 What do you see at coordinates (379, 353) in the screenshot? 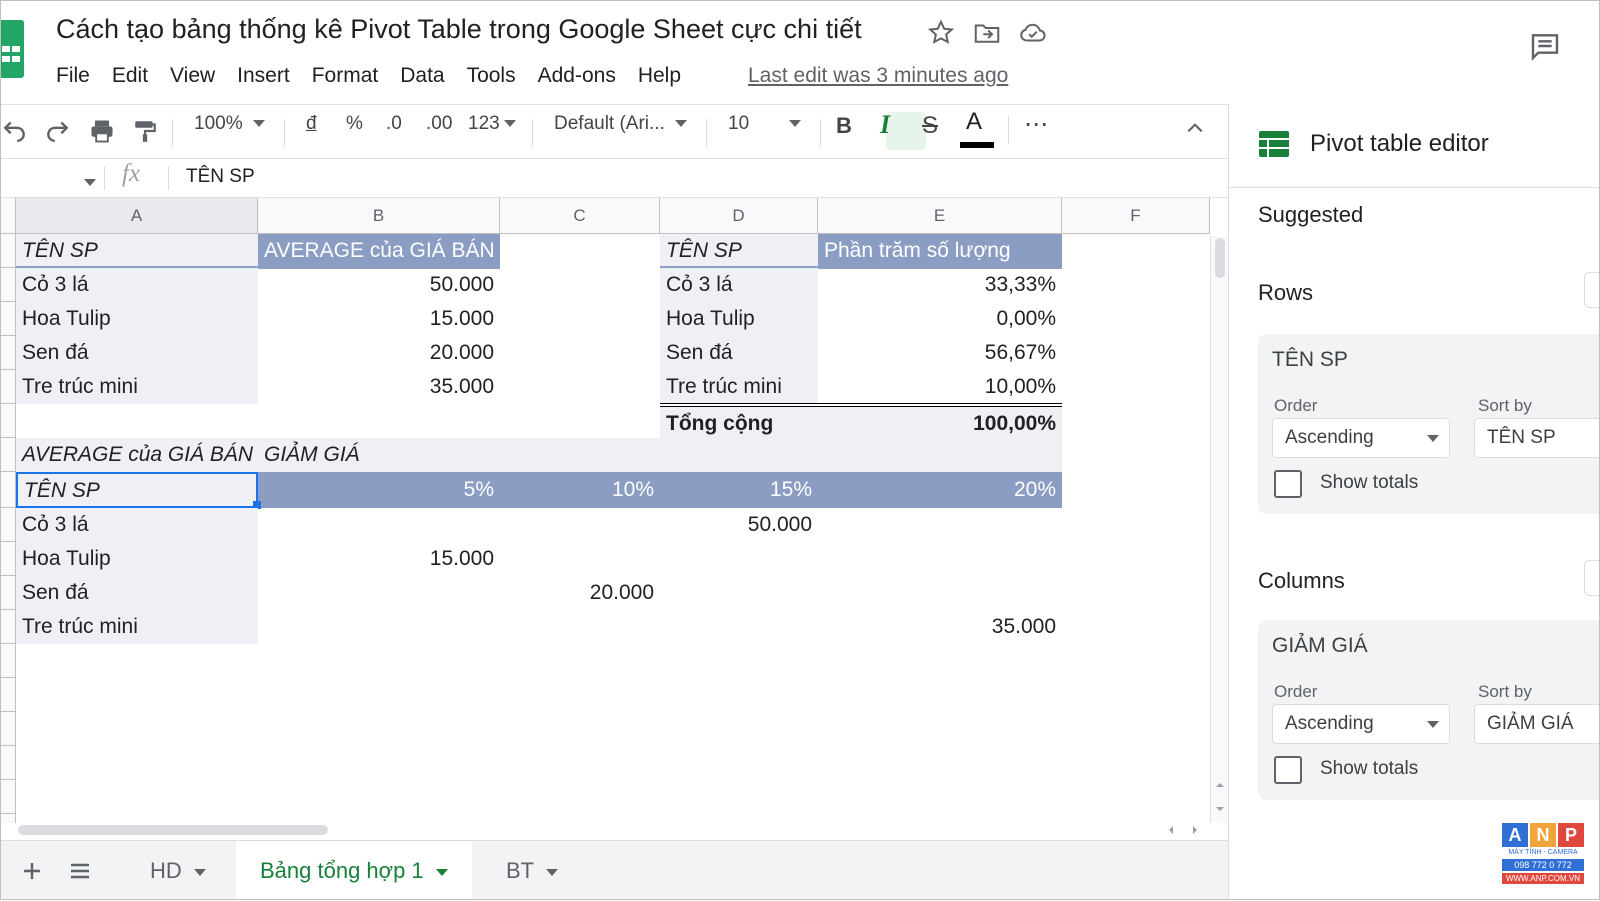
I see `pivot1-row-value: 20.000` at bounding box center [379, 353].